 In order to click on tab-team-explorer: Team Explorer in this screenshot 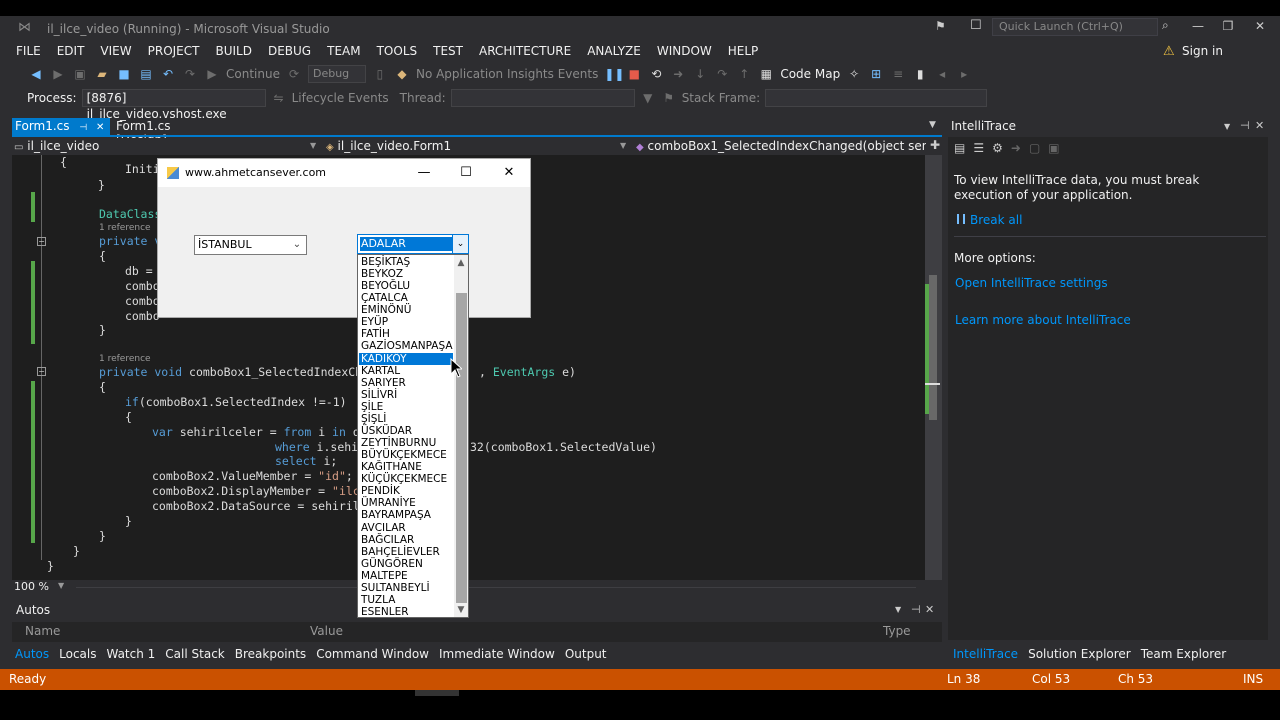, I will do `click(1184, 654)`.